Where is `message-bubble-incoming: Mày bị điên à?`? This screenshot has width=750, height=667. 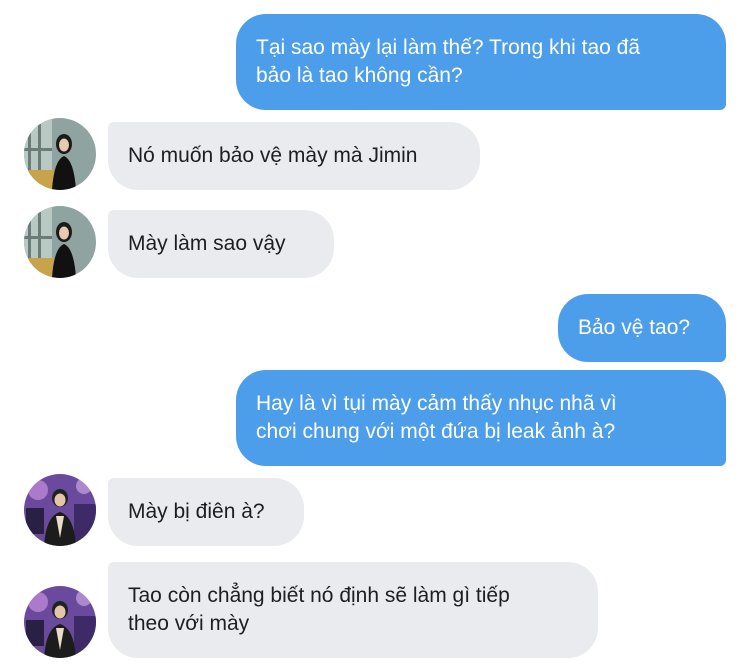 message-bubble-incoming: Mày bị điên à? is located at coordinates (206, 512).